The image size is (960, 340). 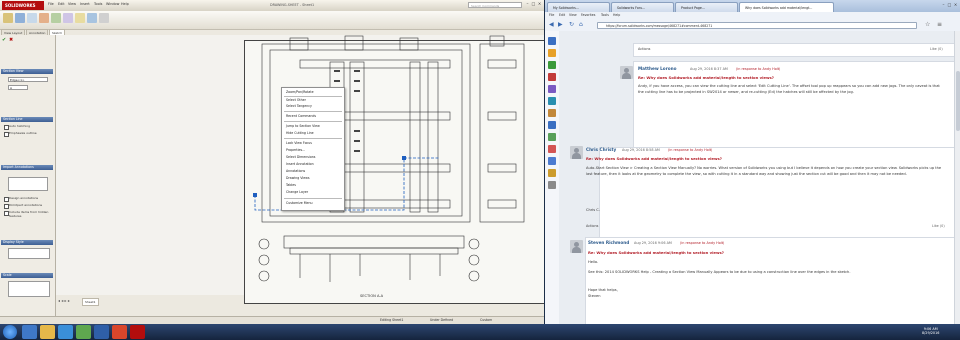 What do you see at coordinates (300, 92) in the screenshot?
I see `ctx-zoom-pan-rotate: Zoom/Pan/Rotate` at bounding box center [300, 92].